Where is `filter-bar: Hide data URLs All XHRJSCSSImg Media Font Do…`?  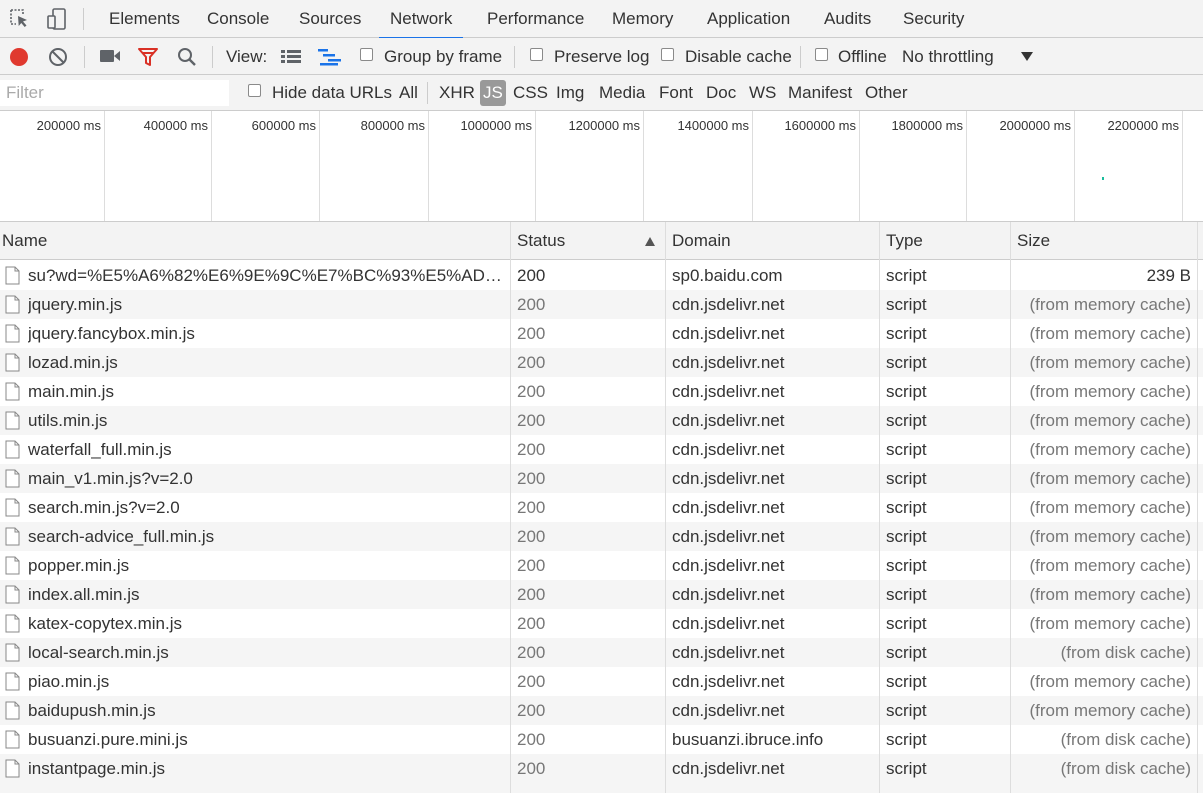
filter-bar: Hide data URLs All XHRJSCSSImg Media Font Do… is located at coordinates (601, 93).